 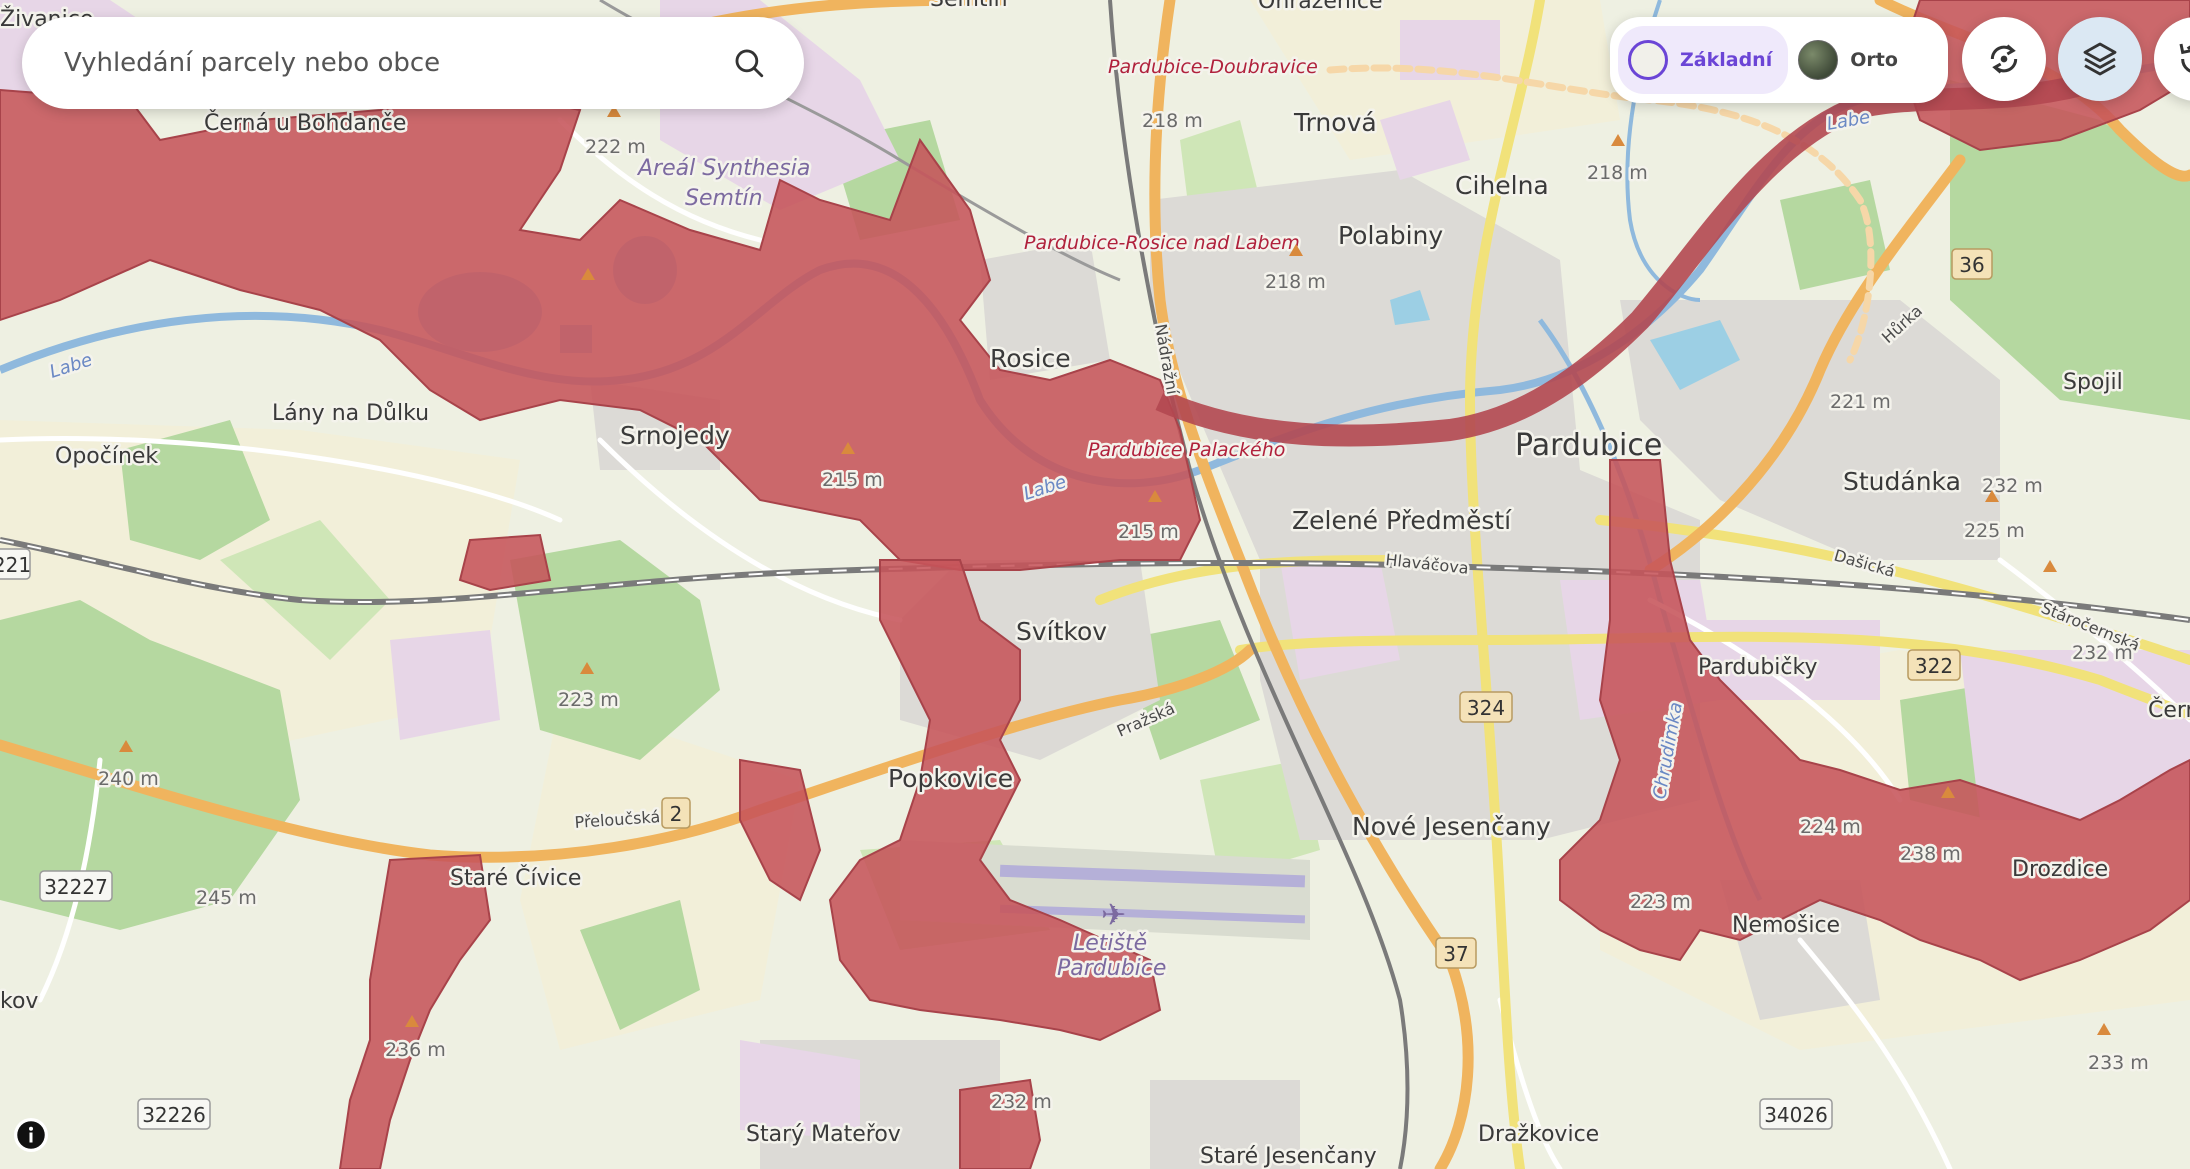 What do you see at coordinates (106, 456) in the screenshot?
I see `label-opocinek: Opočínek` at bounding box center [106, 456].